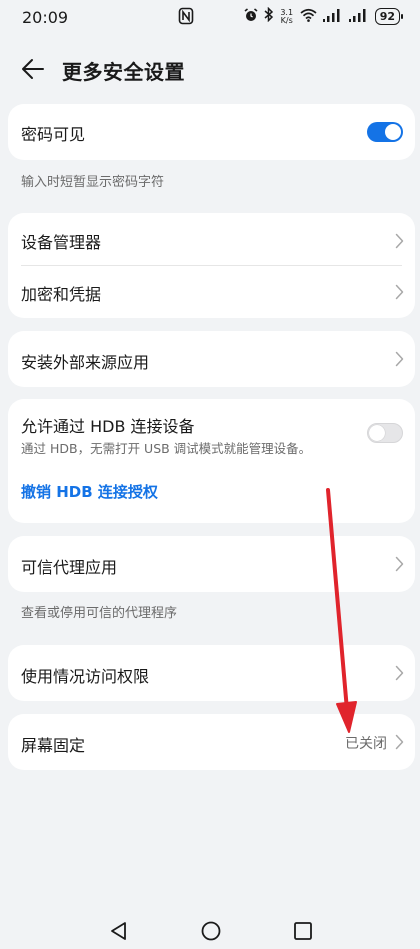  What do you see at coordinates (89, 491) in the screenshot?
I see `revoke-hdb-link: 撤销 HDB 连接授权` at bounding box center [89, 491].